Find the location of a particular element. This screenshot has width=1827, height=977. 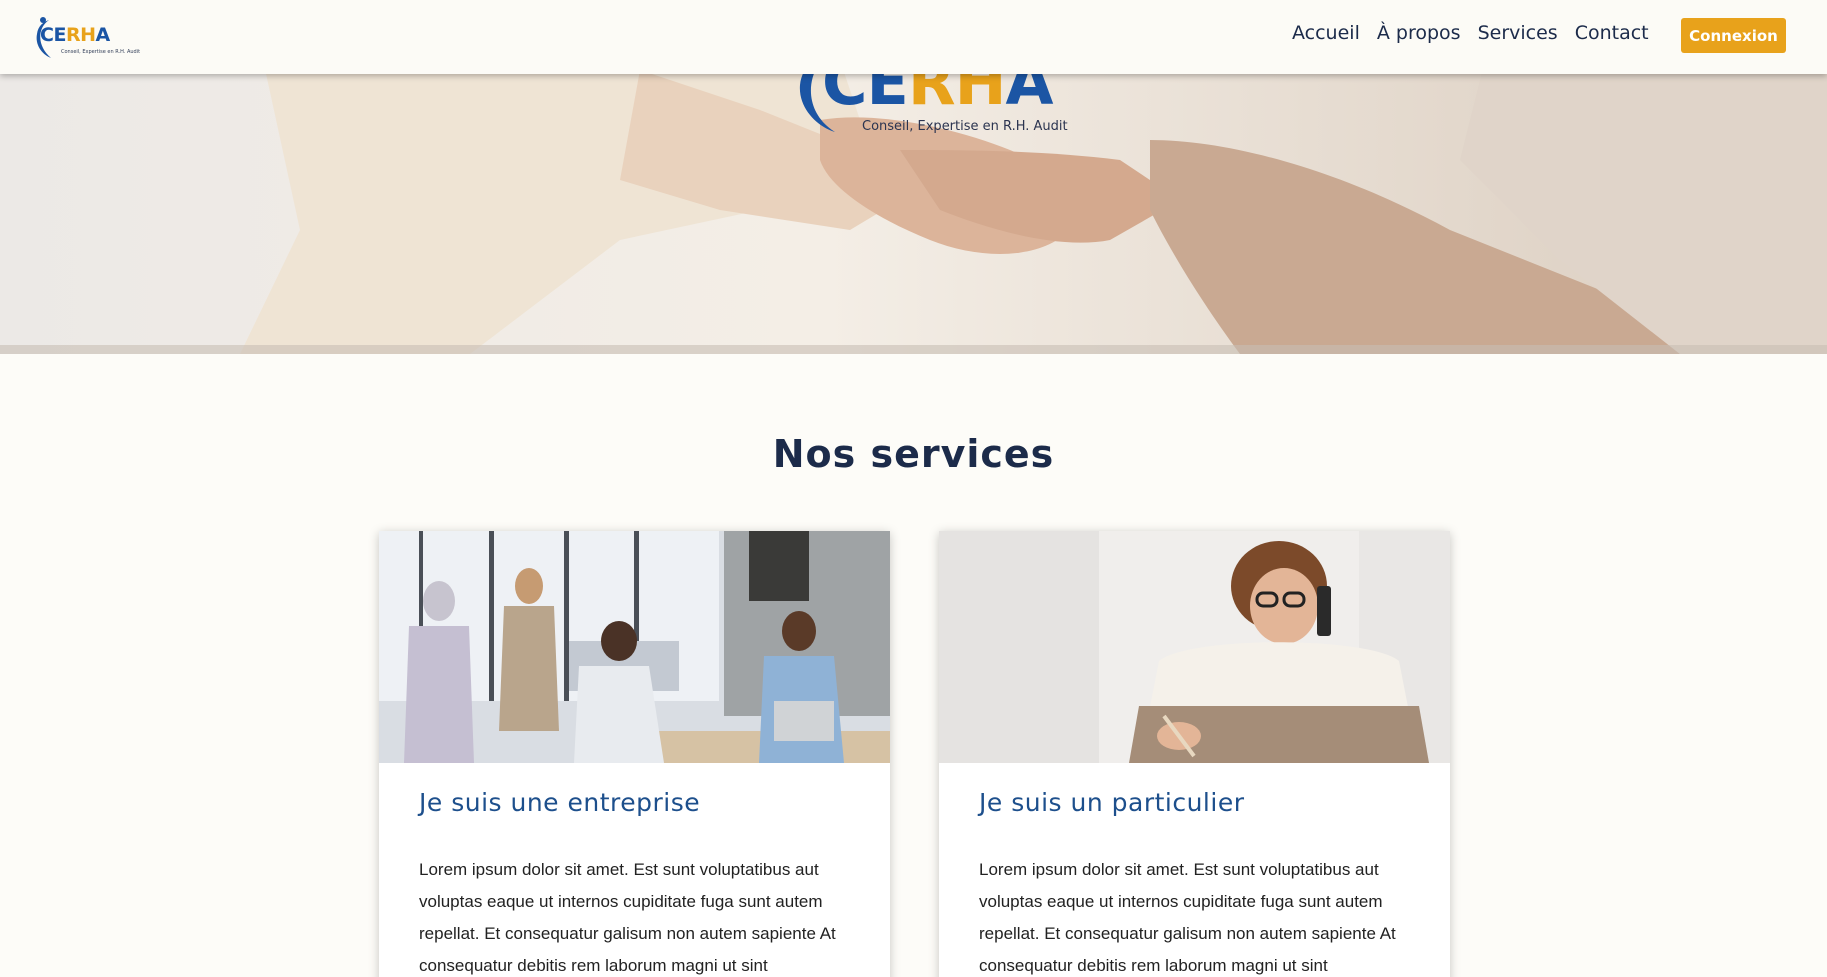

main-nav: Accueil À propos Services Contact is located at coordinates (1470, 33).